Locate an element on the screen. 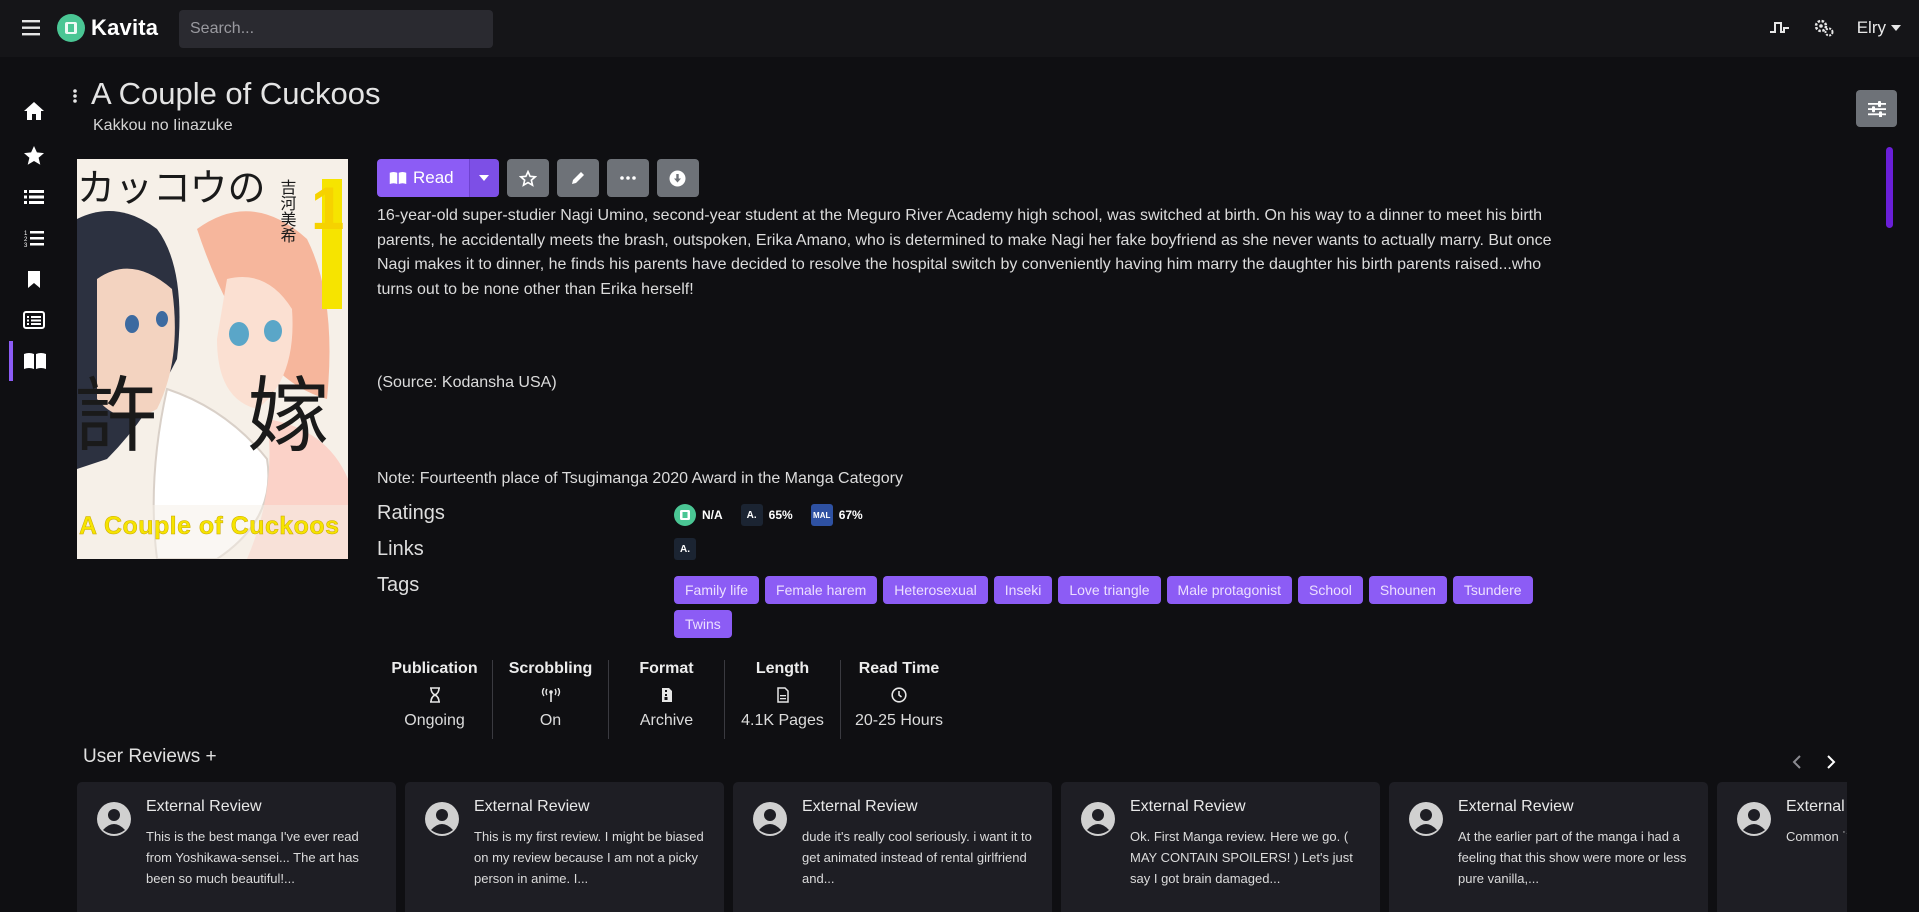 Image resolution: width=1919 pixels, height=912 pixels. cover-en-title: A Couple of Cuckoos is located at coordinates (209, 526).